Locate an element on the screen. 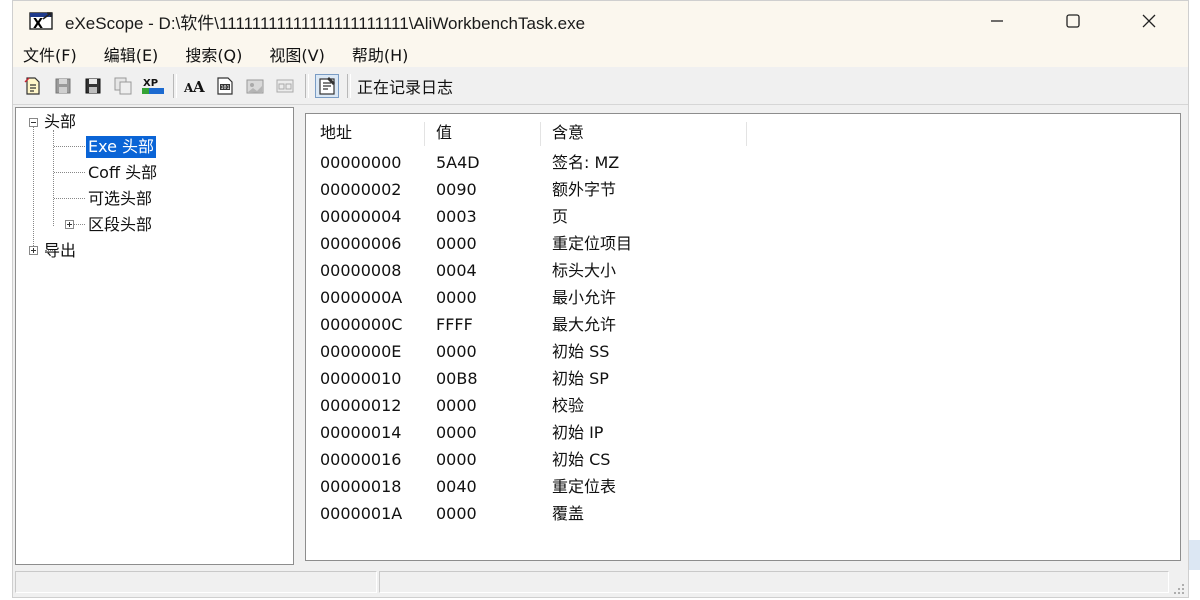 The width and height of the screenshot is (1200, 600). resource-button is located at coordinates (255, 86).